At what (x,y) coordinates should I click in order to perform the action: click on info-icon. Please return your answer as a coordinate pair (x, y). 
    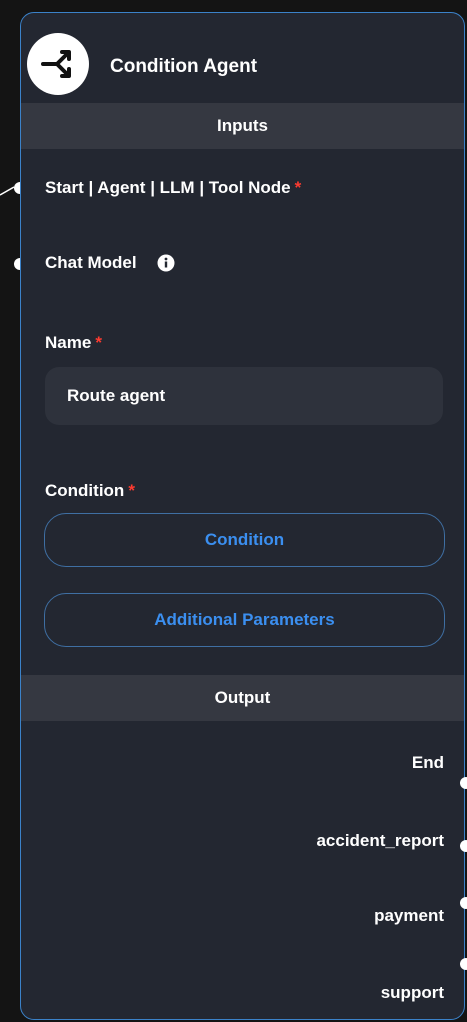
    Looking at the image, I should click on (166, 263).